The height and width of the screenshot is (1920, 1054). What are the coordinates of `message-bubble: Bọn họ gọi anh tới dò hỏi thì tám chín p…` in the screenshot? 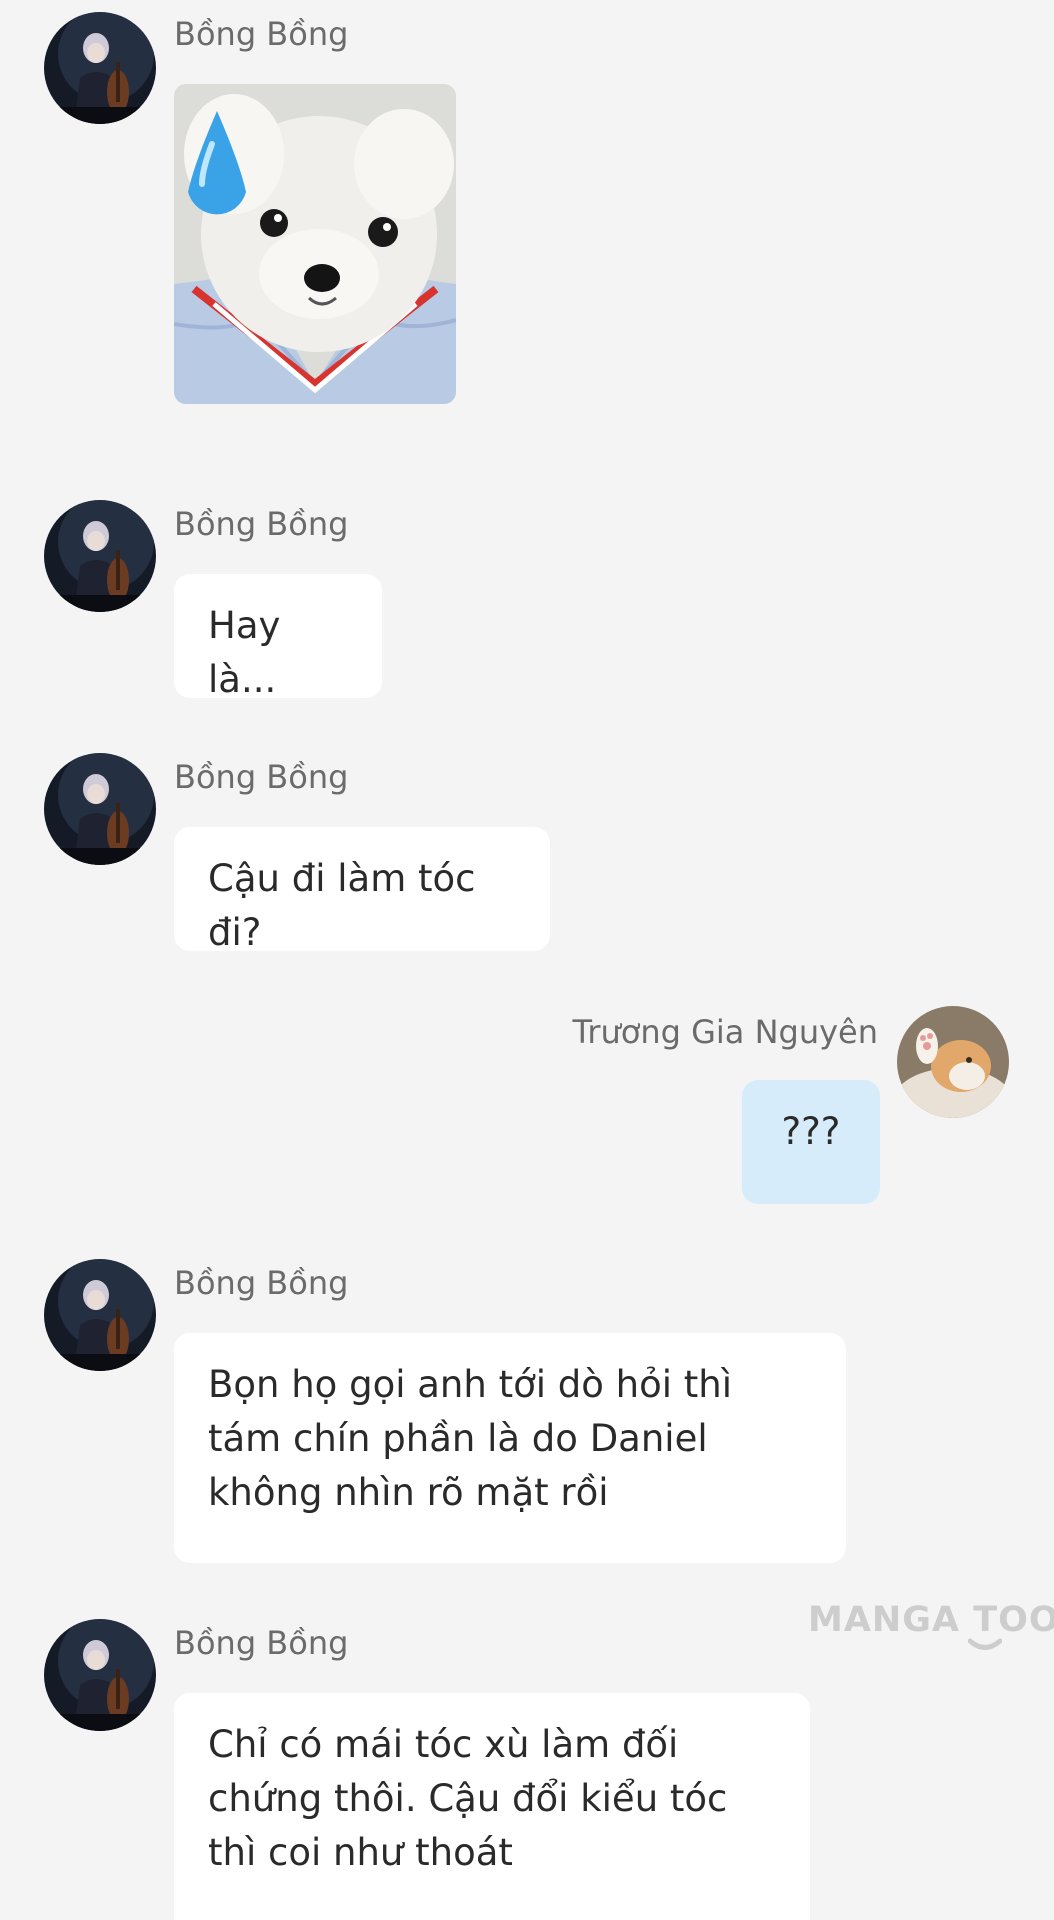 It's located at (510, 1448).